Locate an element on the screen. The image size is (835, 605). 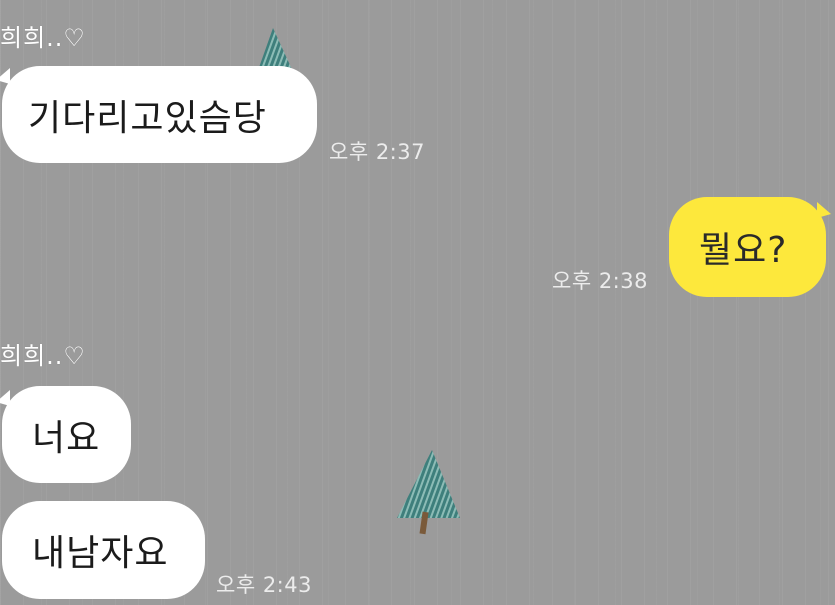
message-time: 오후 2:37 is located at coordinates (377, 152).